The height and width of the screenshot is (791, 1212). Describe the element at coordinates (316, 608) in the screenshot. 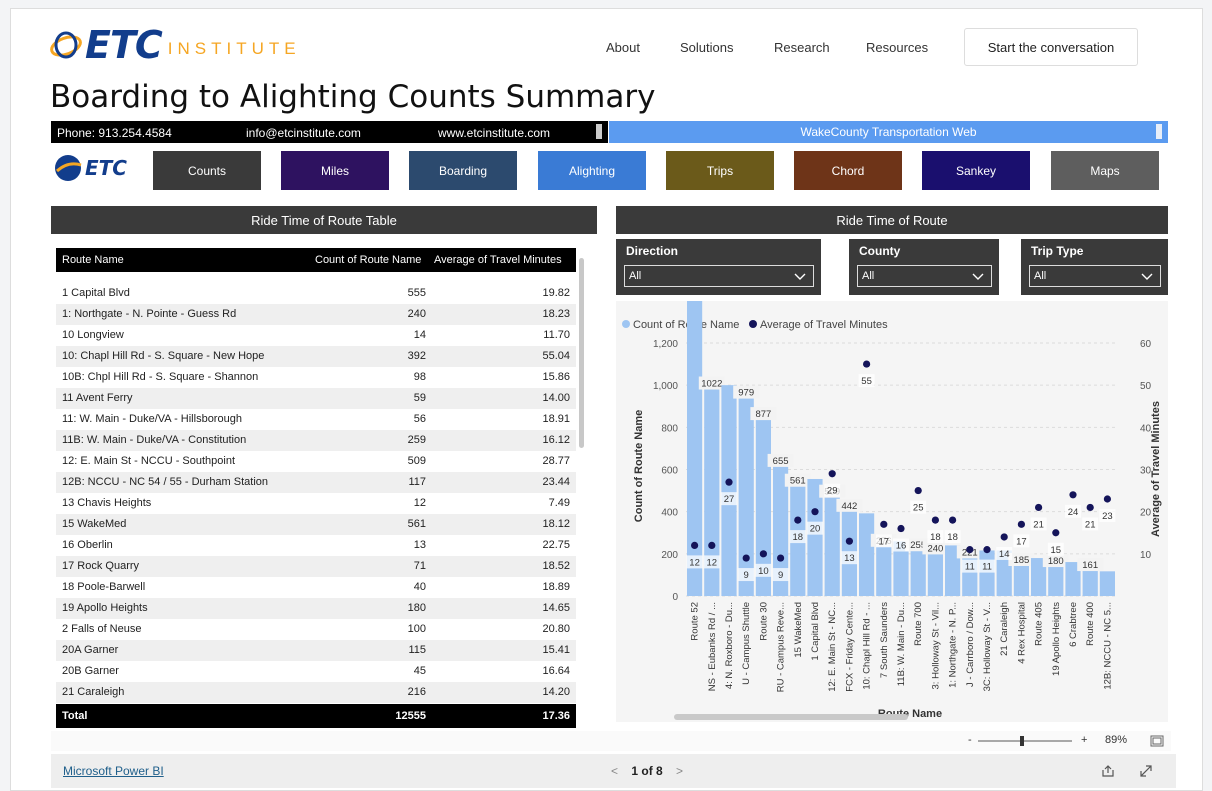

I see `table-row: 19 Apollo Heights 180 14.65` at that location.